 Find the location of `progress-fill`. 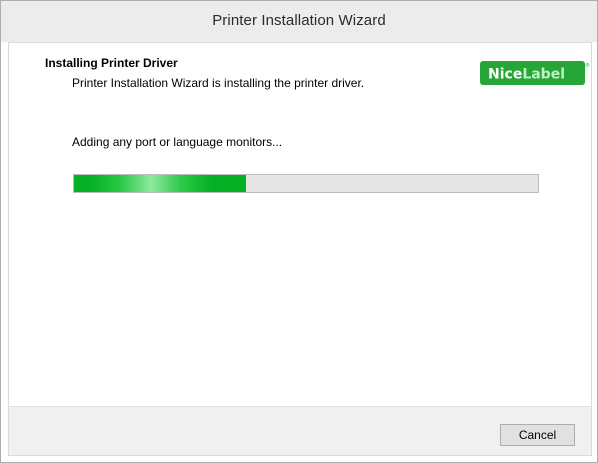

progress-fill is located at coordinates (160, 183).